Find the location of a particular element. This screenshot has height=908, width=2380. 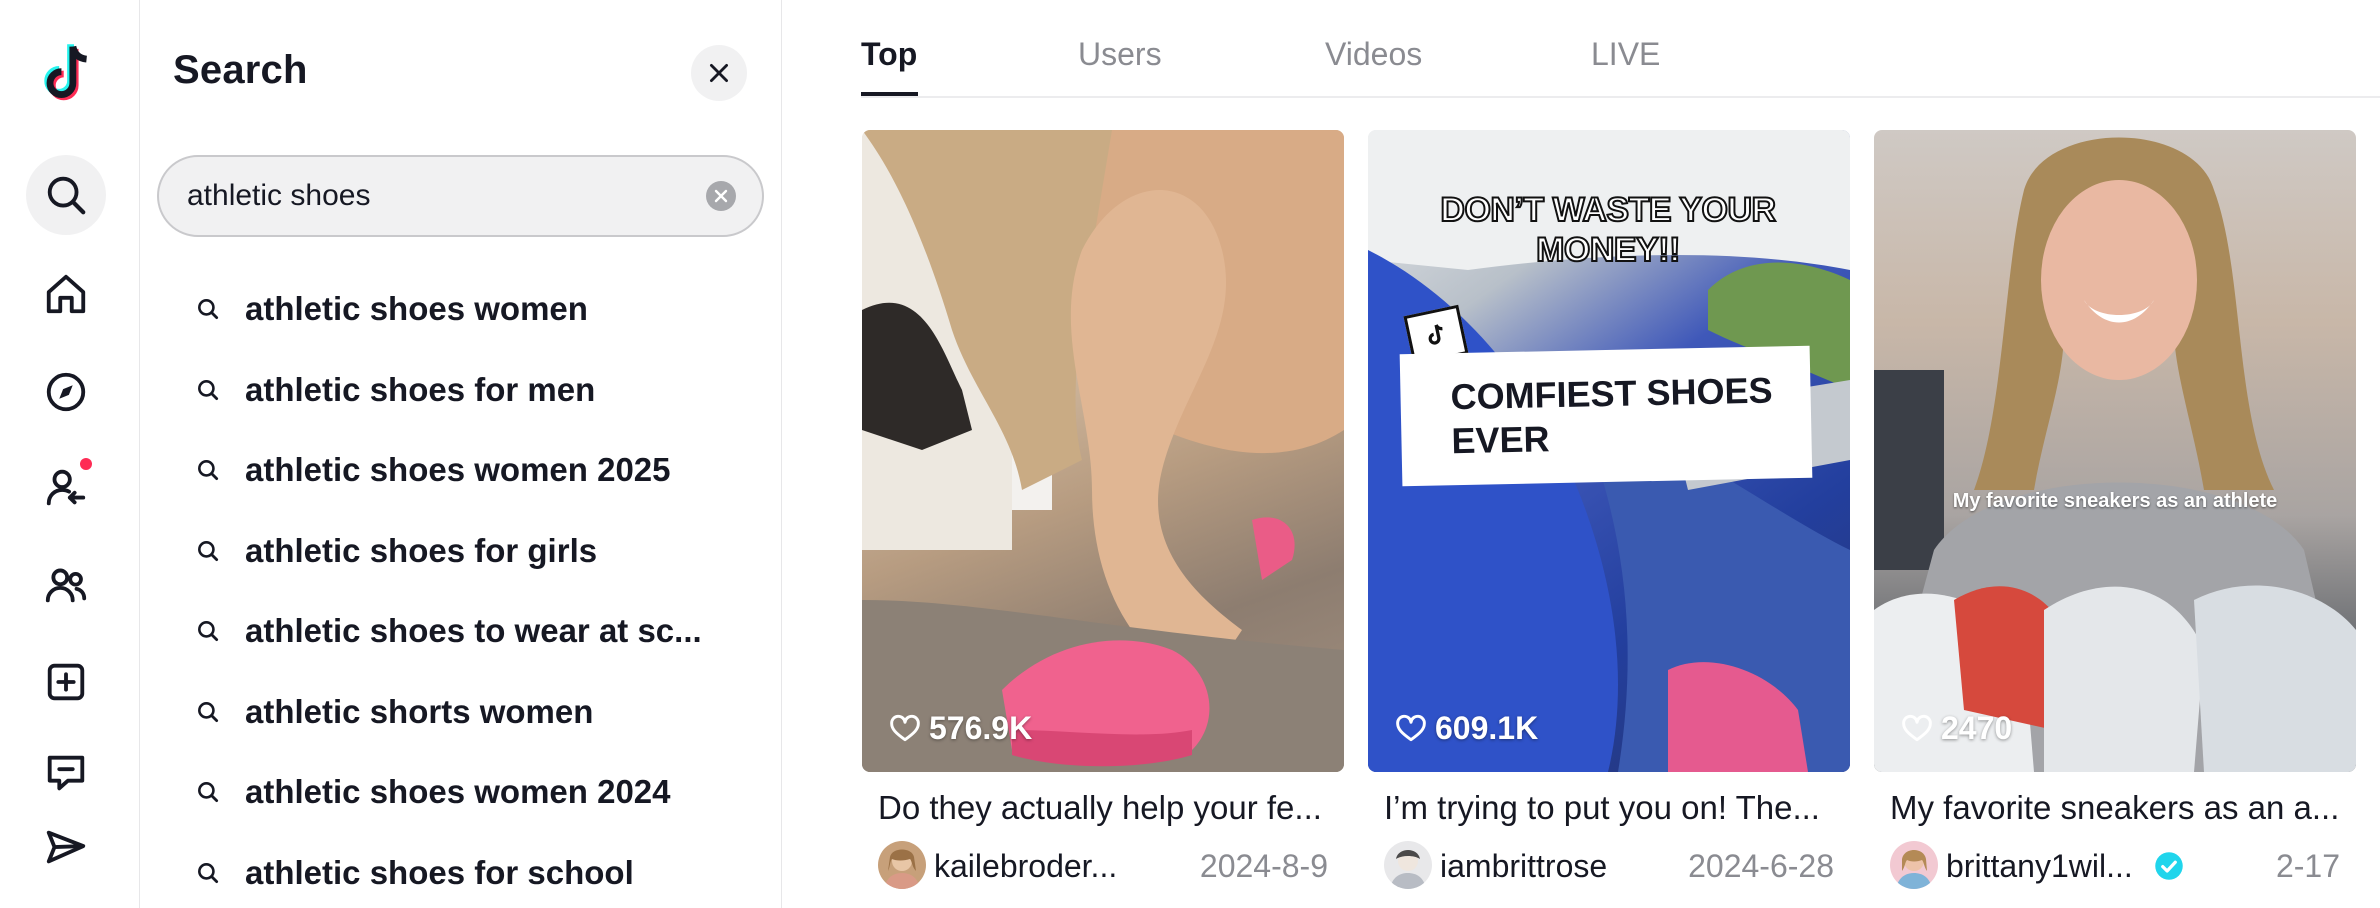

suggestion-item: athletic shoes for men is located at coordinates (460, 387).